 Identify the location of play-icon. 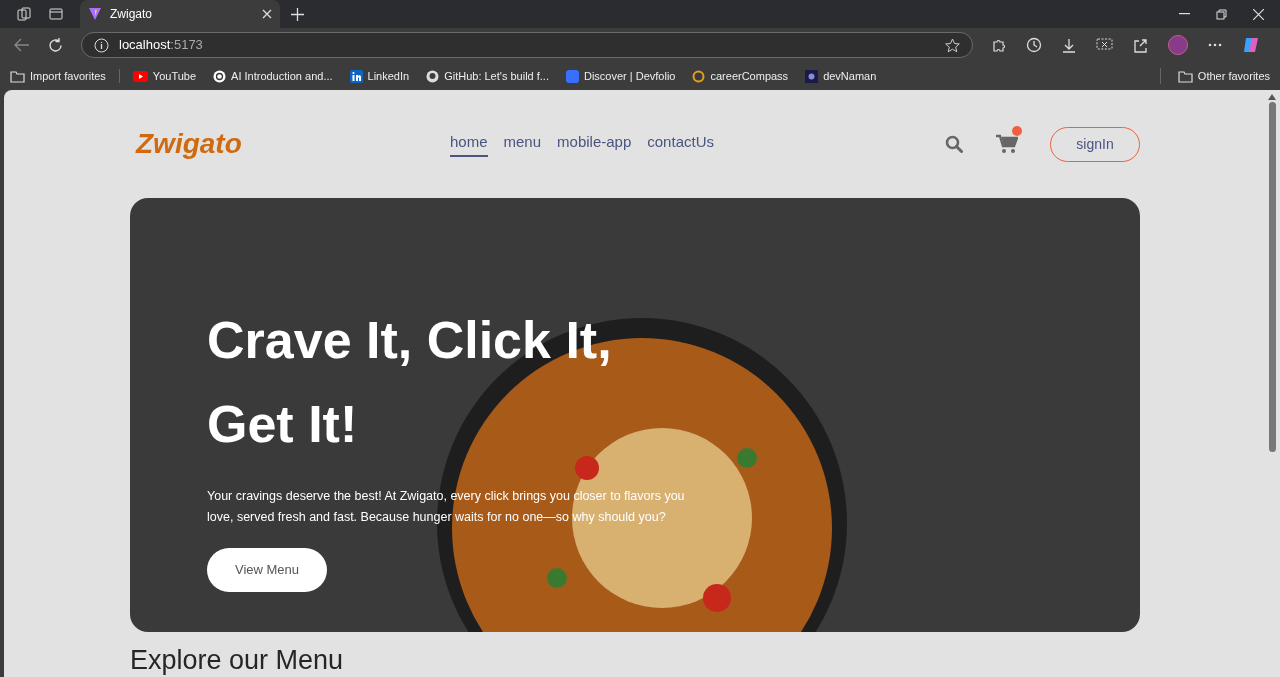
(140, 76).